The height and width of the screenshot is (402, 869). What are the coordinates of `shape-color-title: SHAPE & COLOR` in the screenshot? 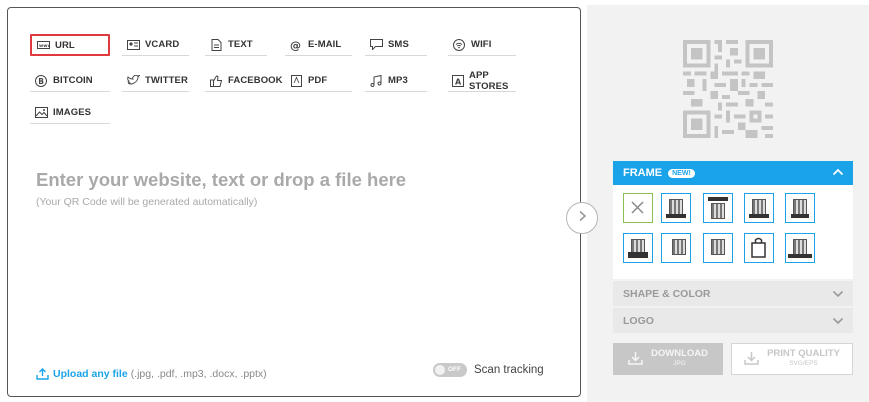 It's located at (667, 293).